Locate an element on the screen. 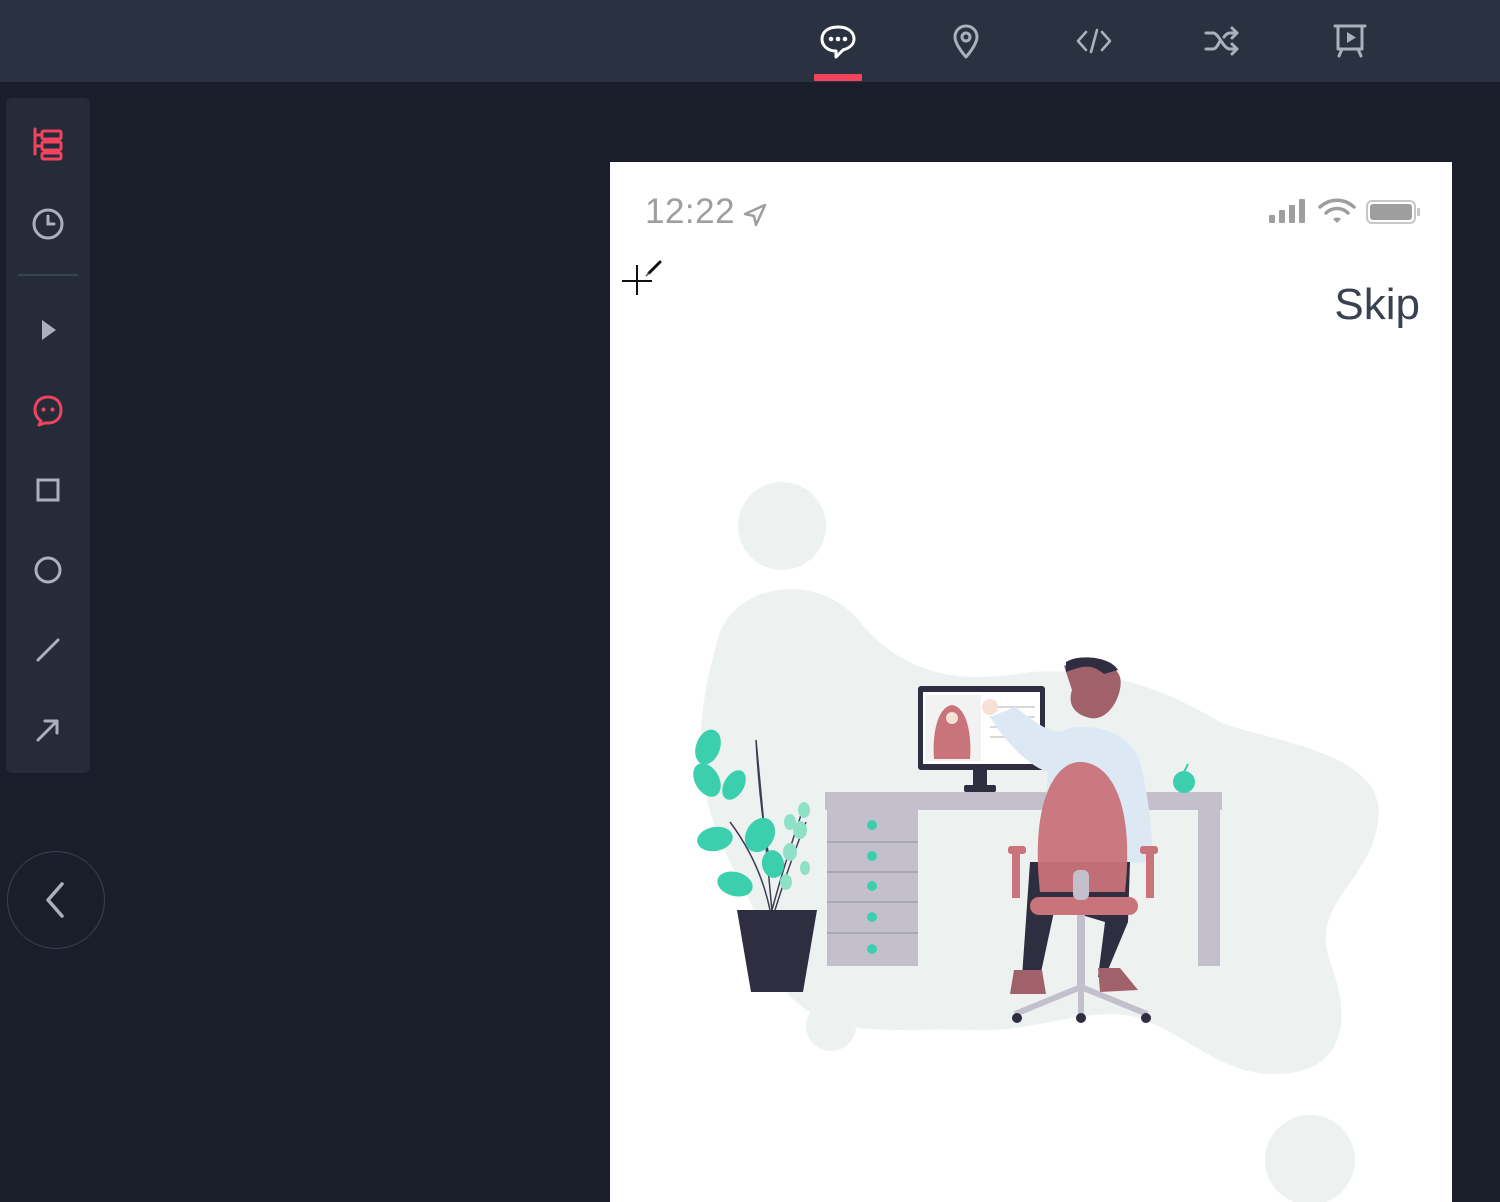 The image size is (1500, 1202). chat-bubble-icon is located at coordinates (838, 42).